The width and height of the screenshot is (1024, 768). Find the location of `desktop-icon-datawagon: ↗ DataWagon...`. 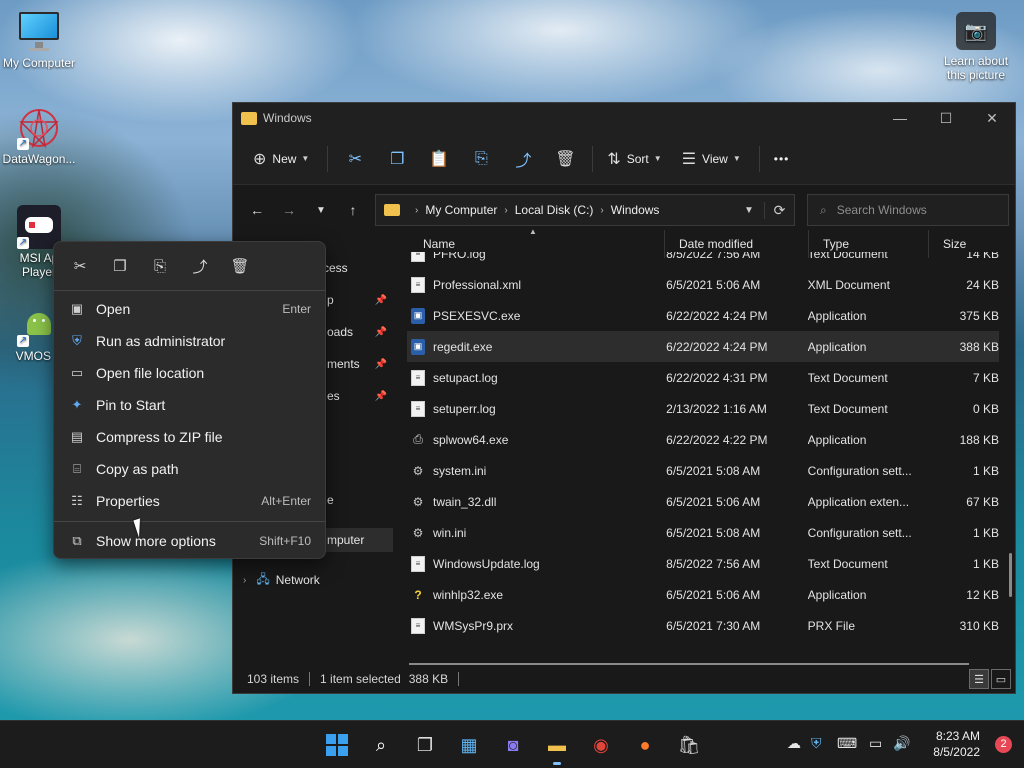

desktop-icon-datawagon: ↗ DataWagon... is located at coordinates (39, 136).